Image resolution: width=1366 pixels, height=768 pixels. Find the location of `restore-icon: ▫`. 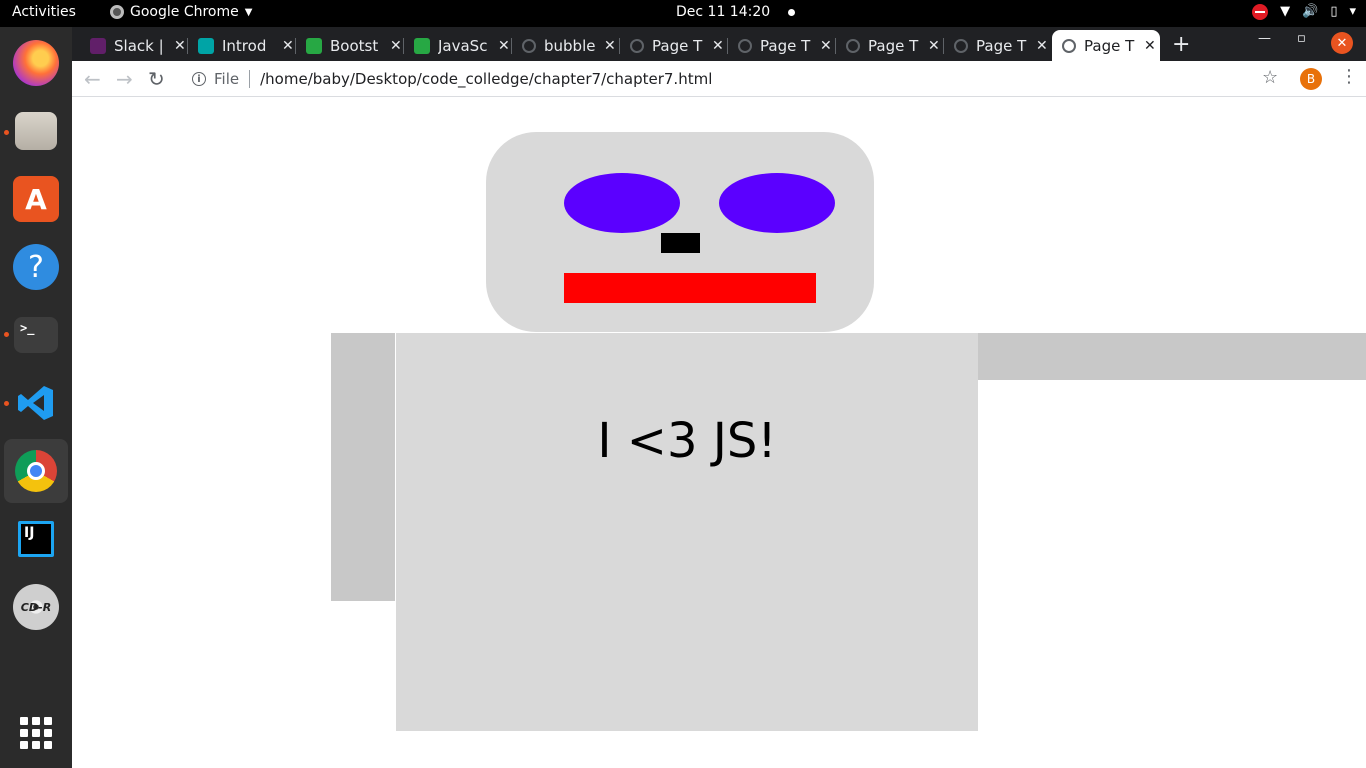

restore-icon: ▫ is located at coordinates (1301, 38).